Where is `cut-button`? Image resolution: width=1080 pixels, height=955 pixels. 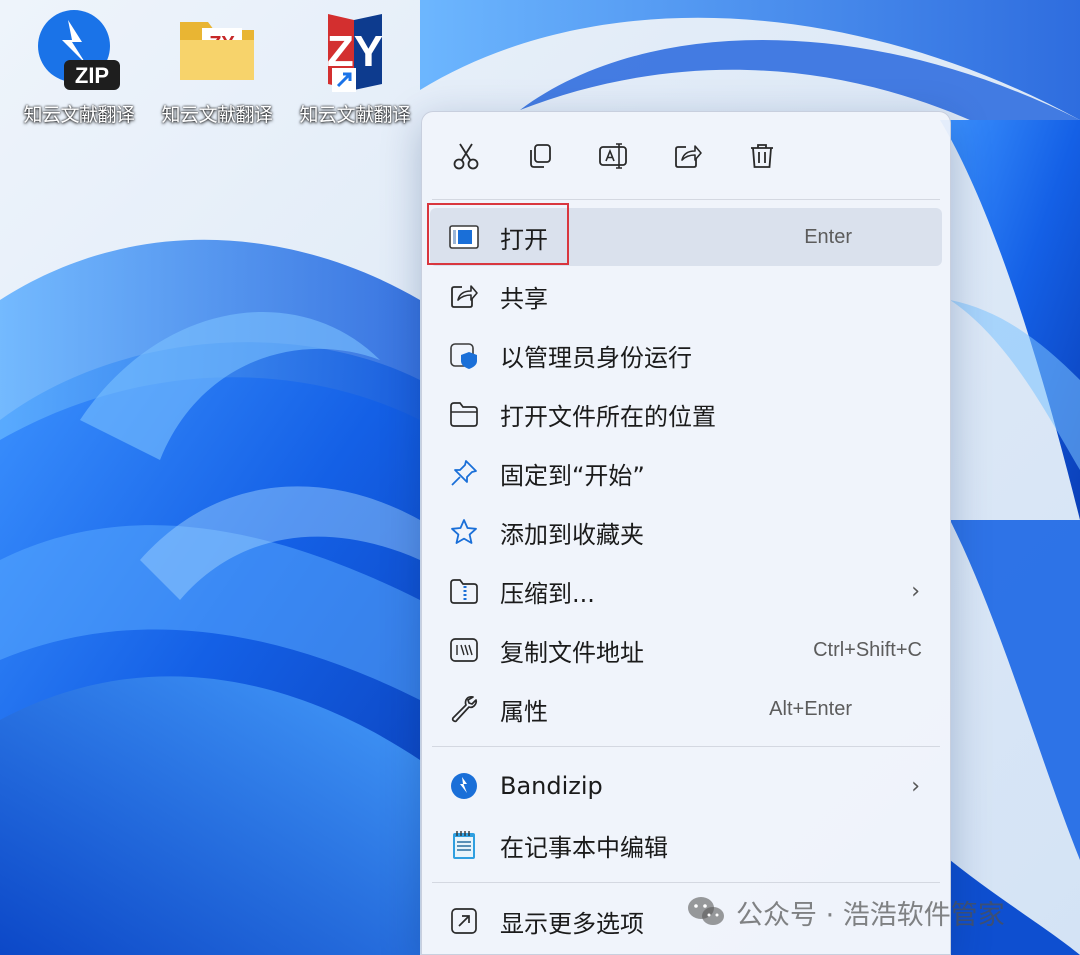
cut-button is located at coordinates (466, 156).